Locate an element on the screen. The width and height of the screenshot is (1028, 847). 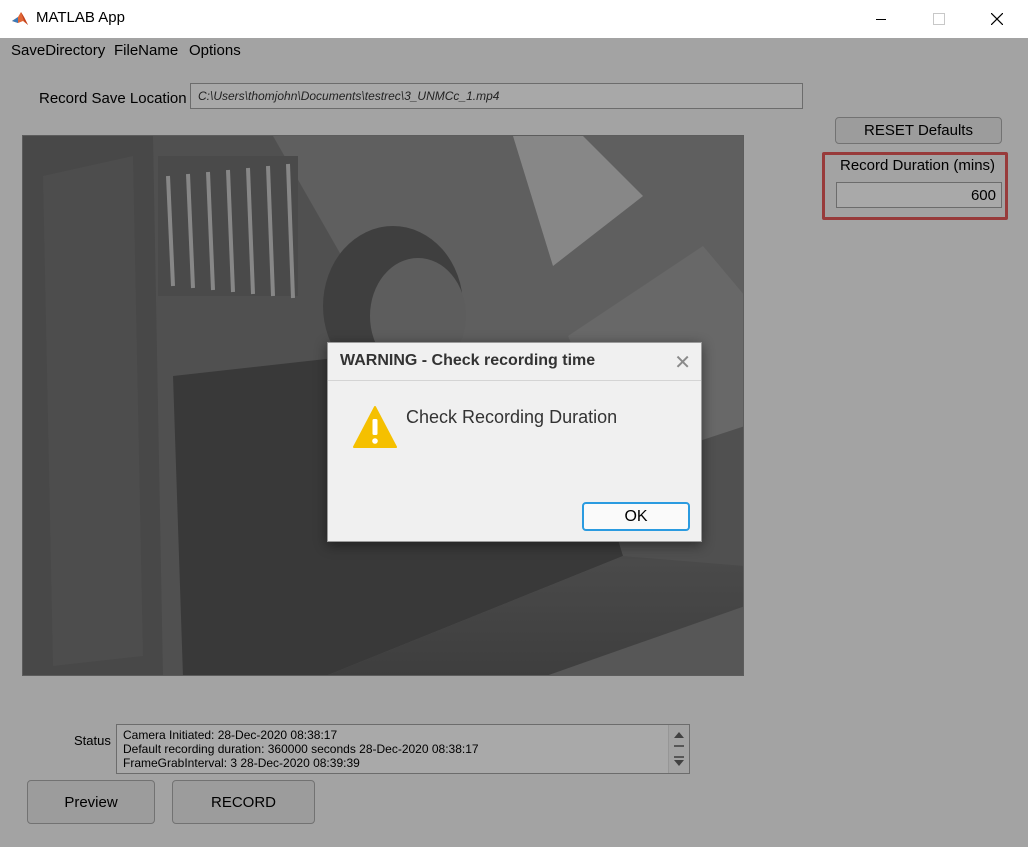
matlab-logo-icon is located at coordinates (20, 18).